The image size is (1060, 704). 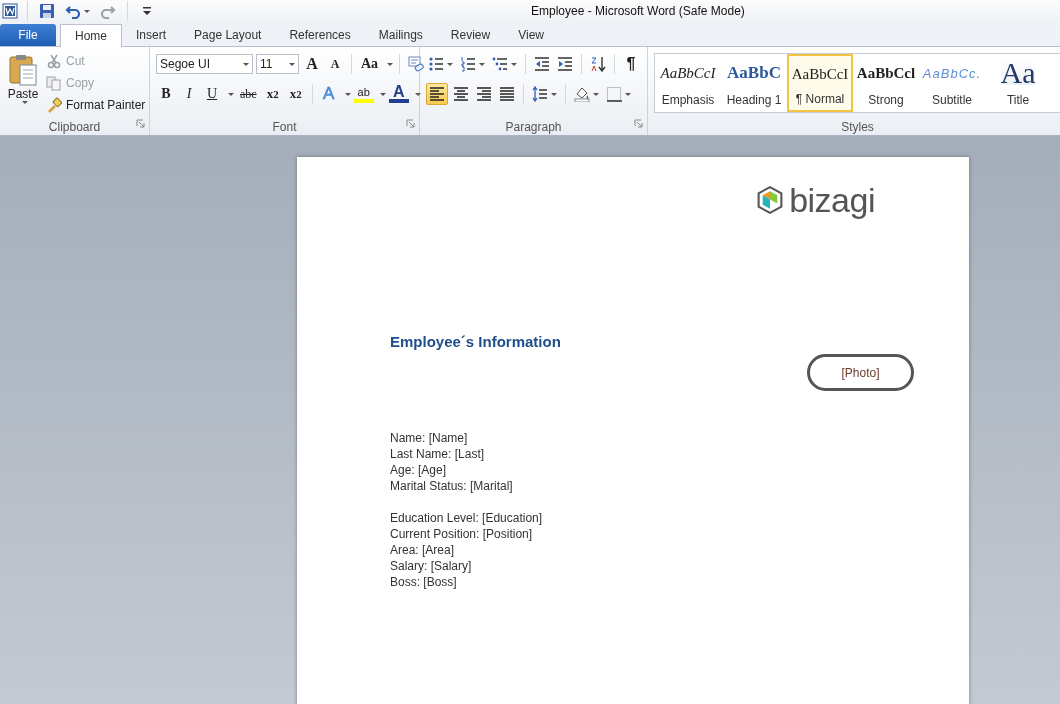 I want to click on ribbon-tab: View, so click(x=531, y=35).